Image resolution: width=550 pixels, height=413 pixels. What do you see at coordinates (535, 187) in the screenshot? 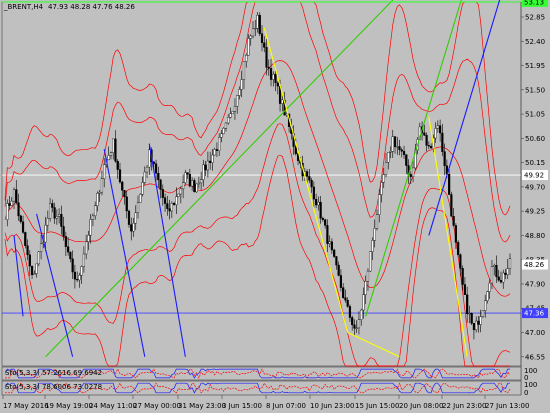
I see `price-tick-label: 49.70` at bounding box center [535, 187].